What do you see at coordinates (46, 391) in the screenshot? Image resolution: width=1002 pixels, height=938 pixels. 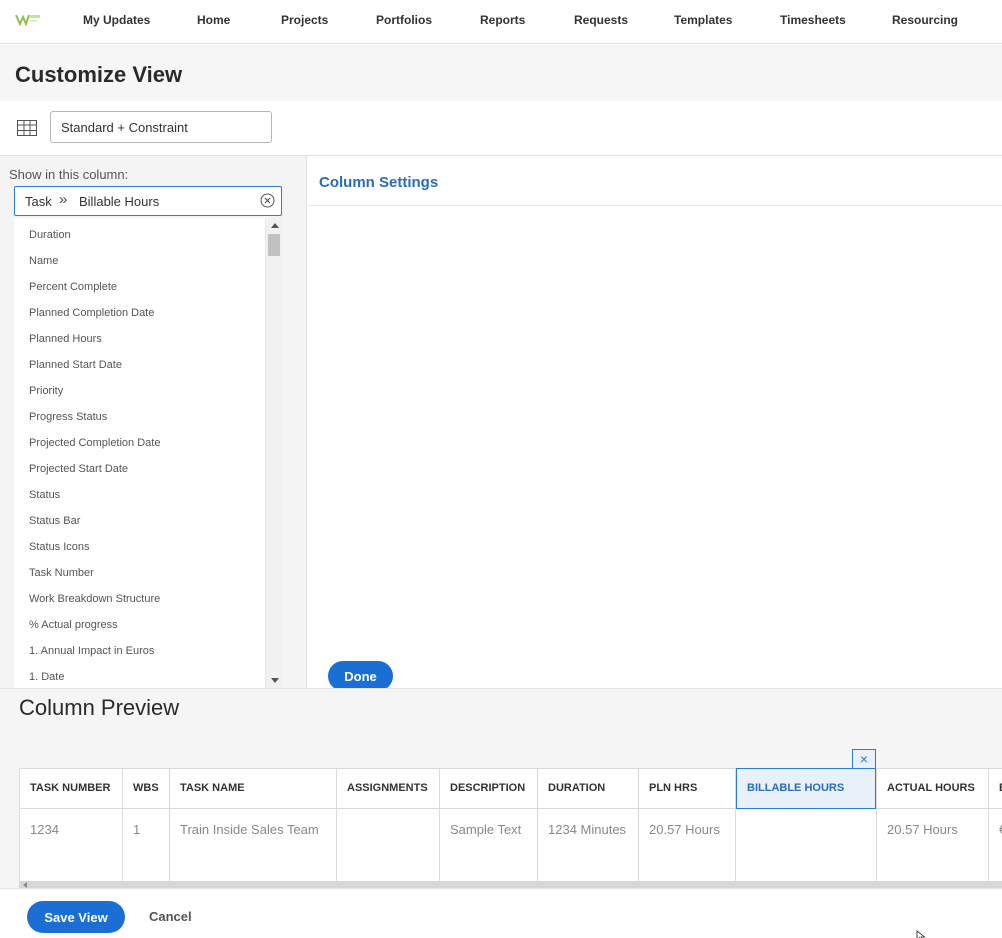 I see `list-item: Priority` at bounding box center [46, 391].